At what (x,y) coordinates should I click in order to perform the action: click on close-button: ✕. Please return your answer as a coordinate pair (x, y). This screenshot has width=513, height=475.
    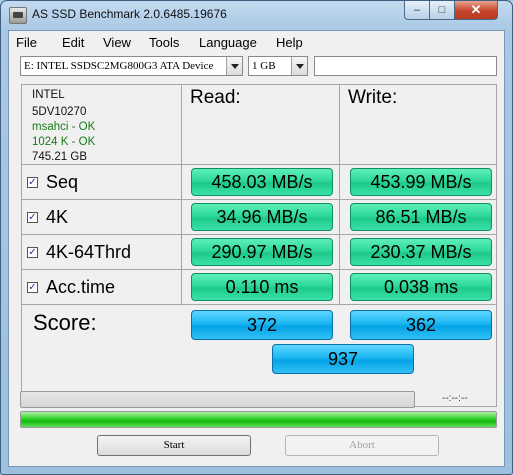
    Looking at the image, I should click on (476, 10).